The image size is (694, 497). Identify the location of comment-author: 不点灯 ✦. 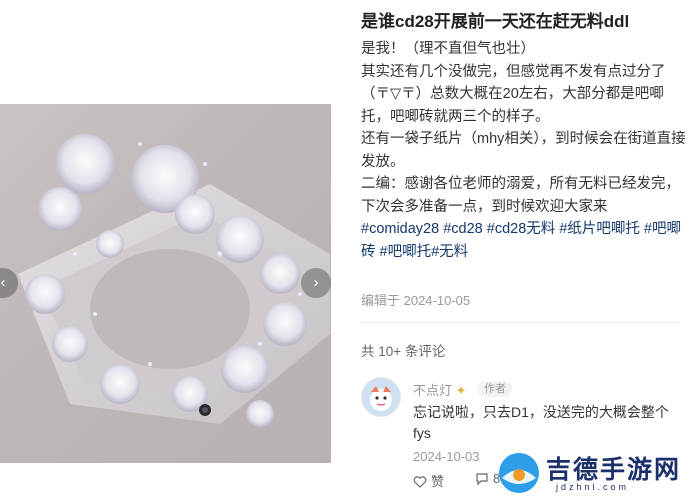
(440, 389).